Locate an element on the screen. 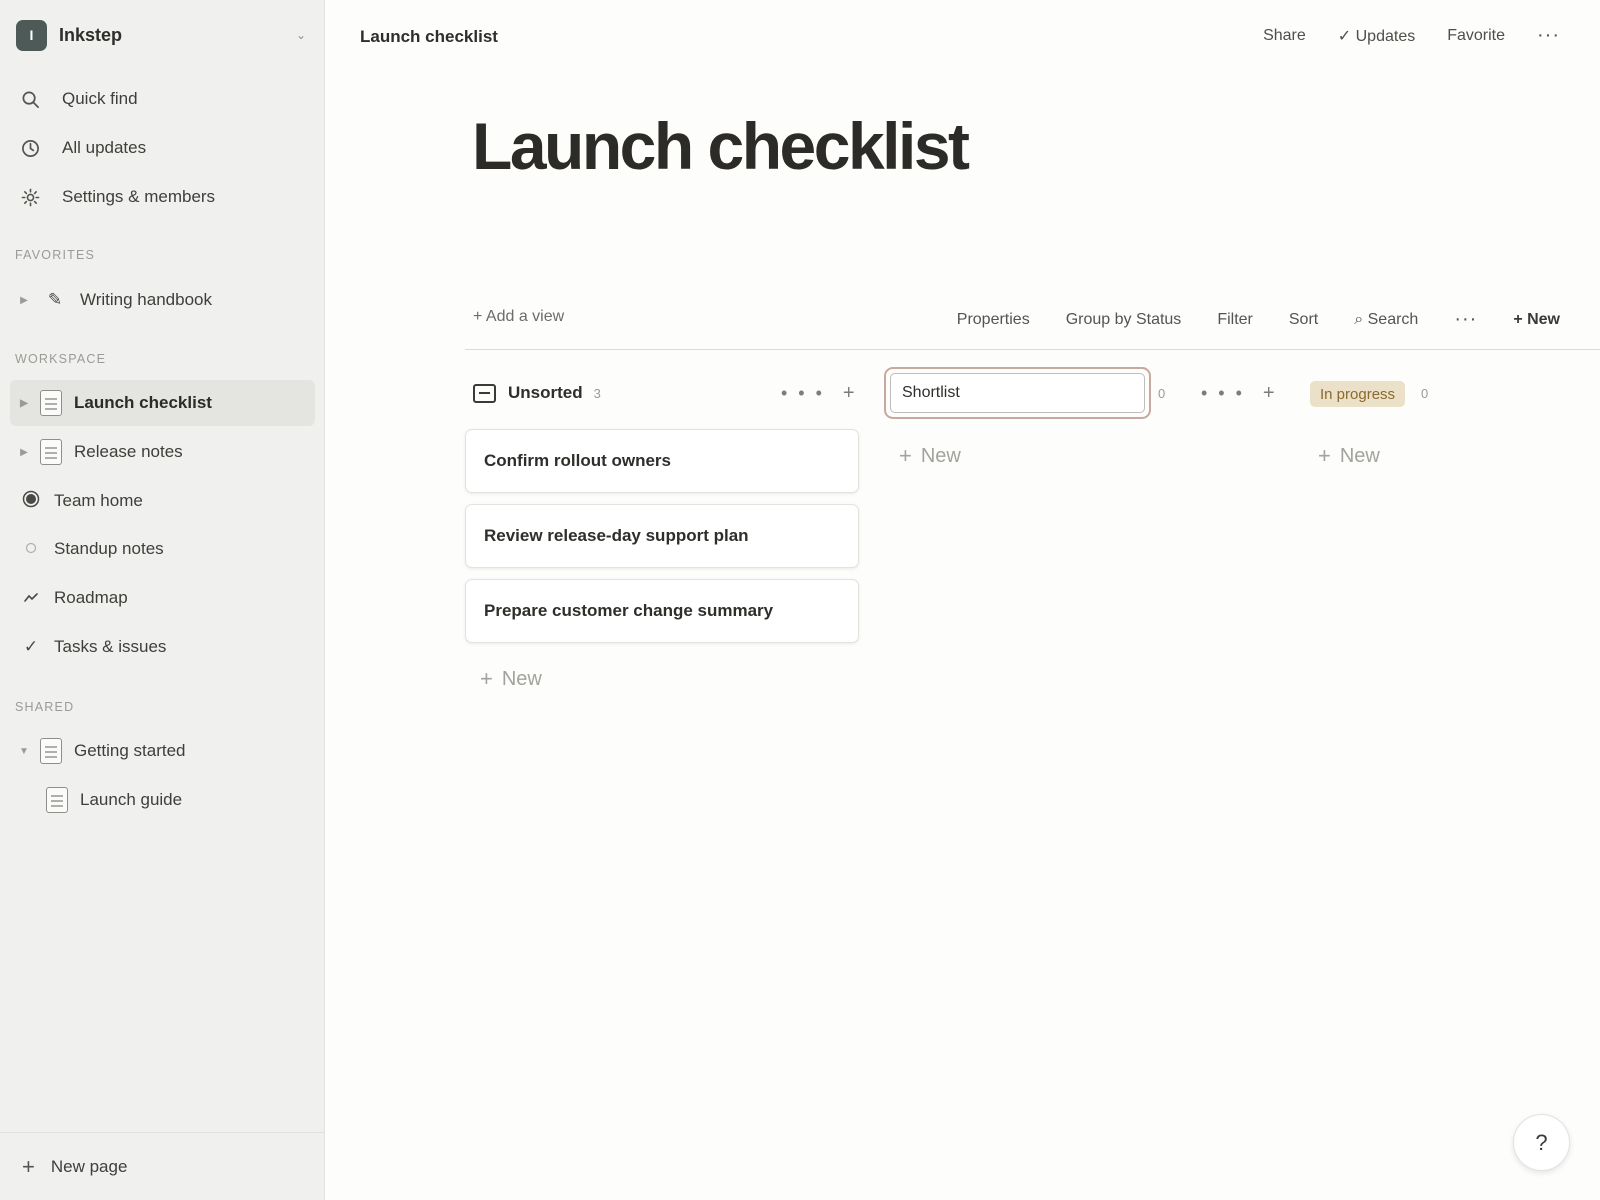 Image resolution: width=1600 pixels, height=1200 pixels. column-new-button-unsorted: + New is located at coordinates (511, 679).